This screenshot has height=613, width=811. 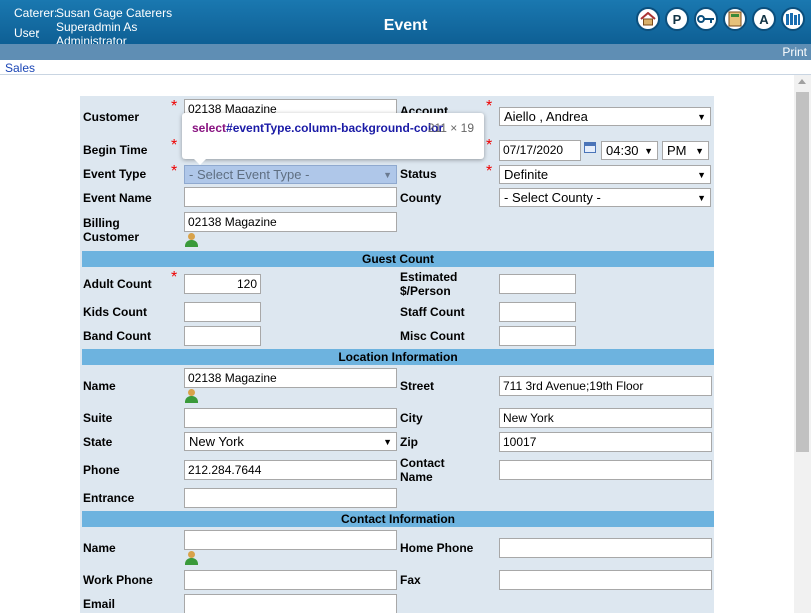 I want to click on scroll-up-arrow-icon, so click(x=802, y=81).